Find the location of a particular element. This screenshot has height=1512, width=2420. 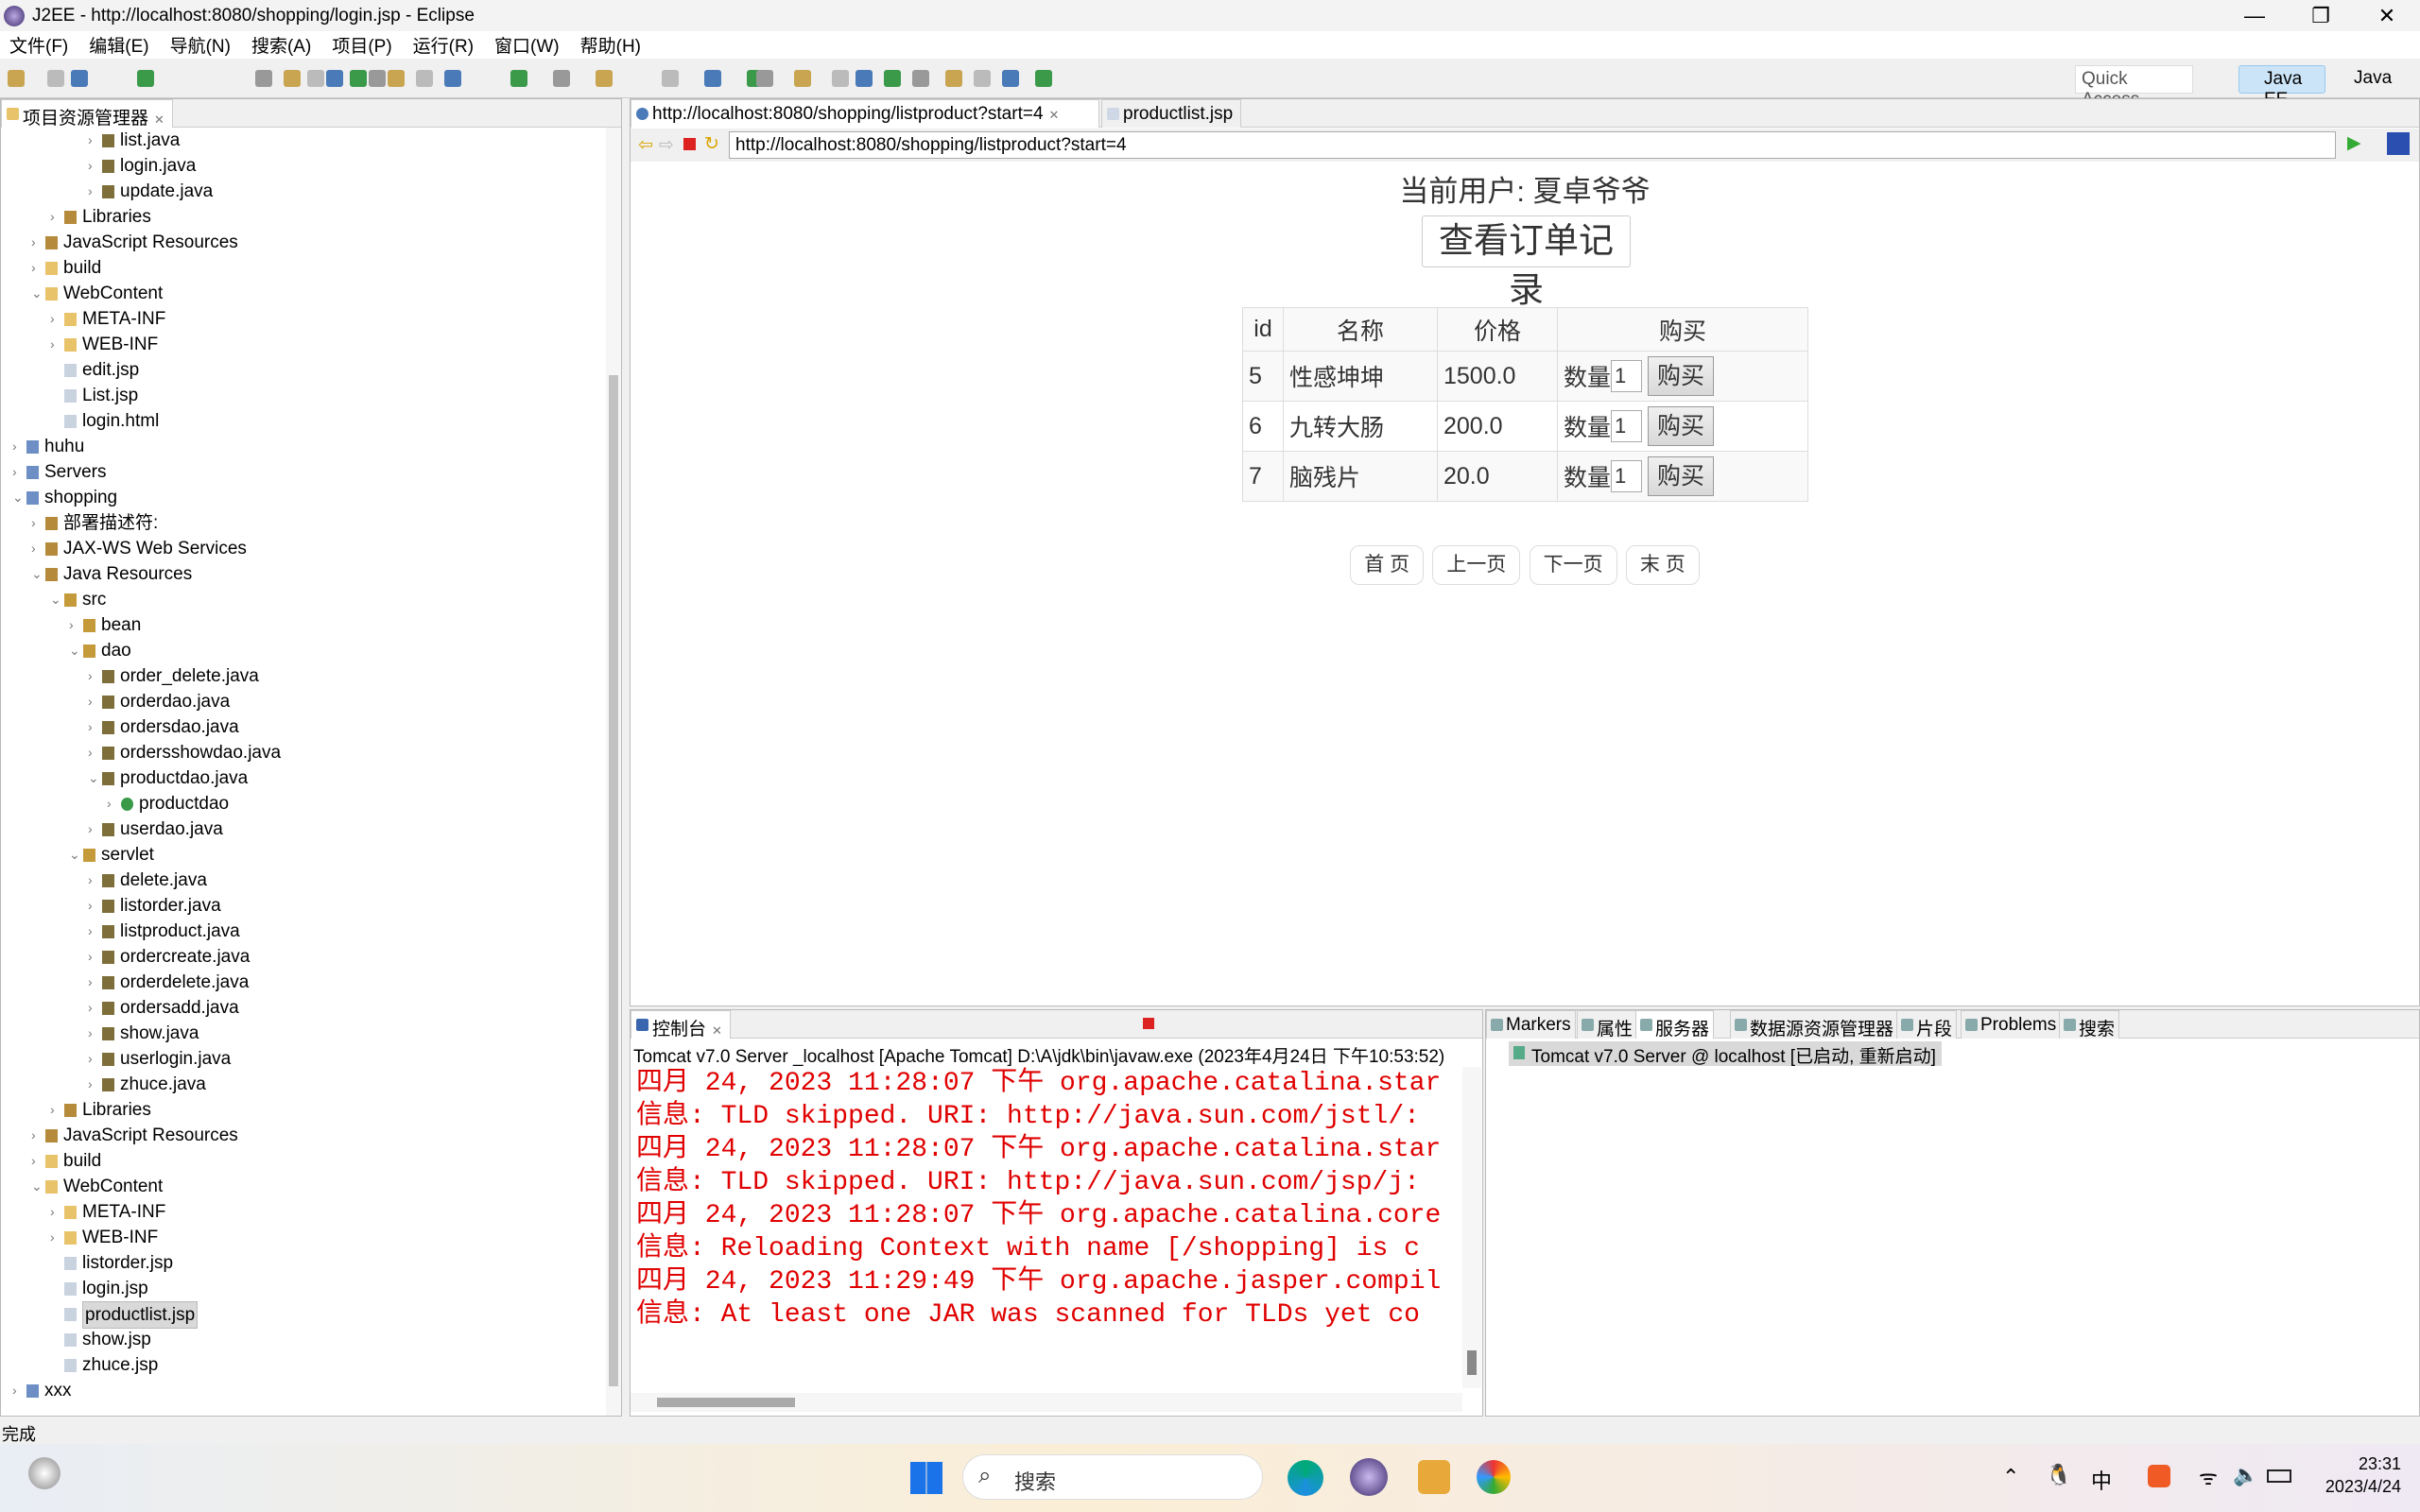

stop-icon is located at coordinates (689, 144).